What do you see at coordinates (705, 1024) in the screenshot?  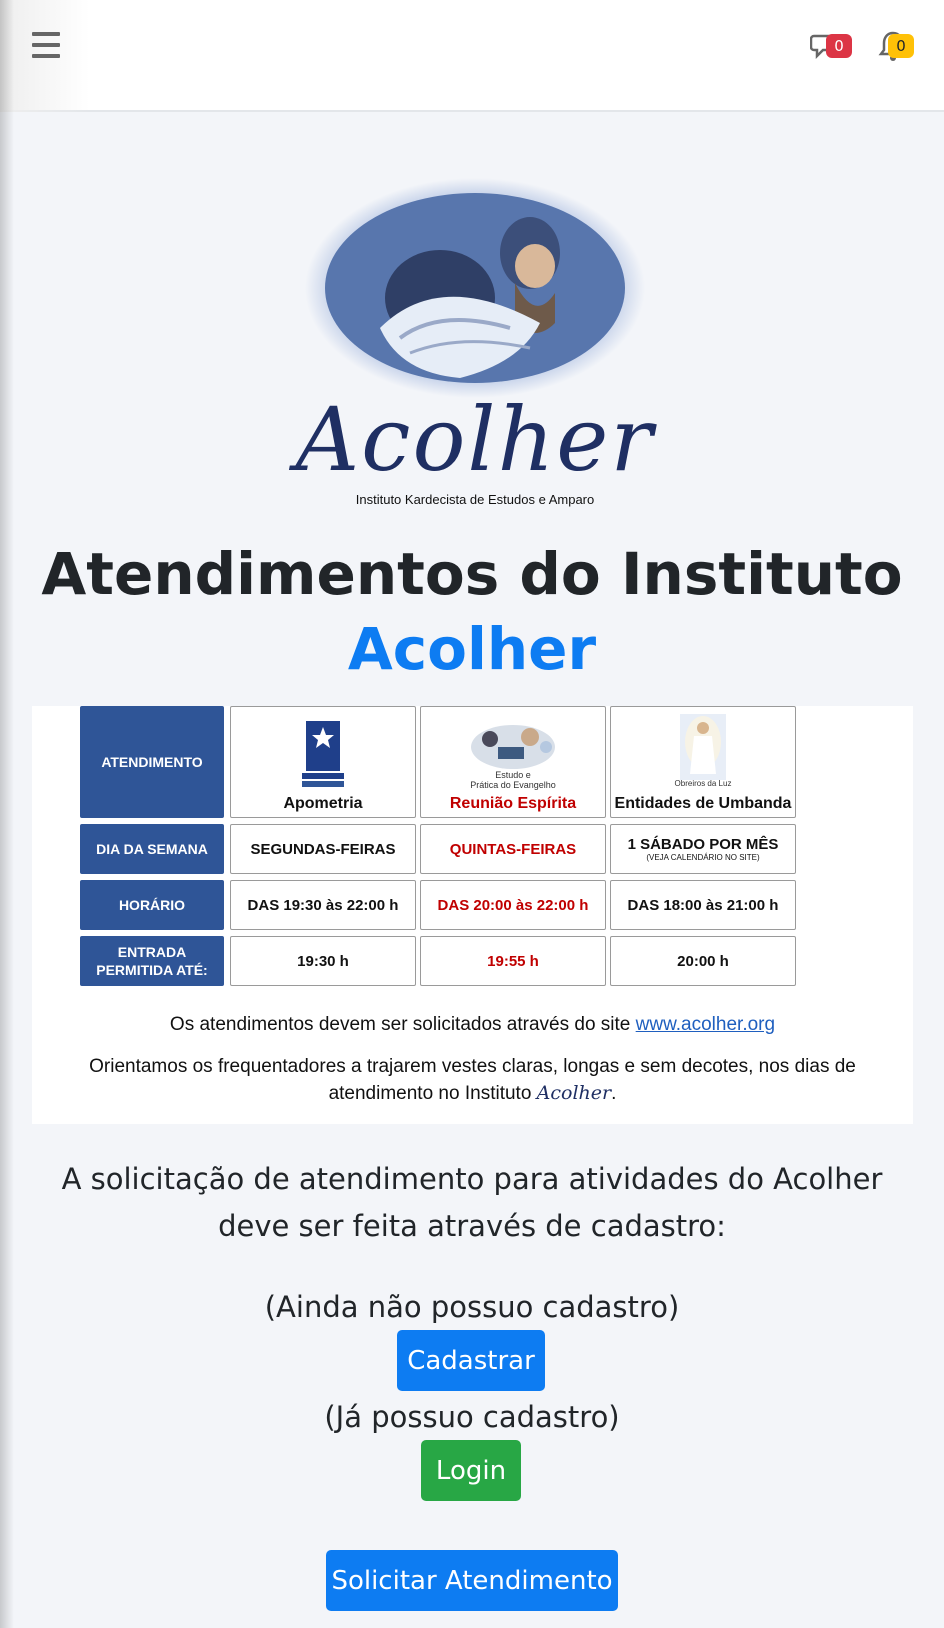 I see `site-link: www.acolher.org` at bounding box center [705, 1024].